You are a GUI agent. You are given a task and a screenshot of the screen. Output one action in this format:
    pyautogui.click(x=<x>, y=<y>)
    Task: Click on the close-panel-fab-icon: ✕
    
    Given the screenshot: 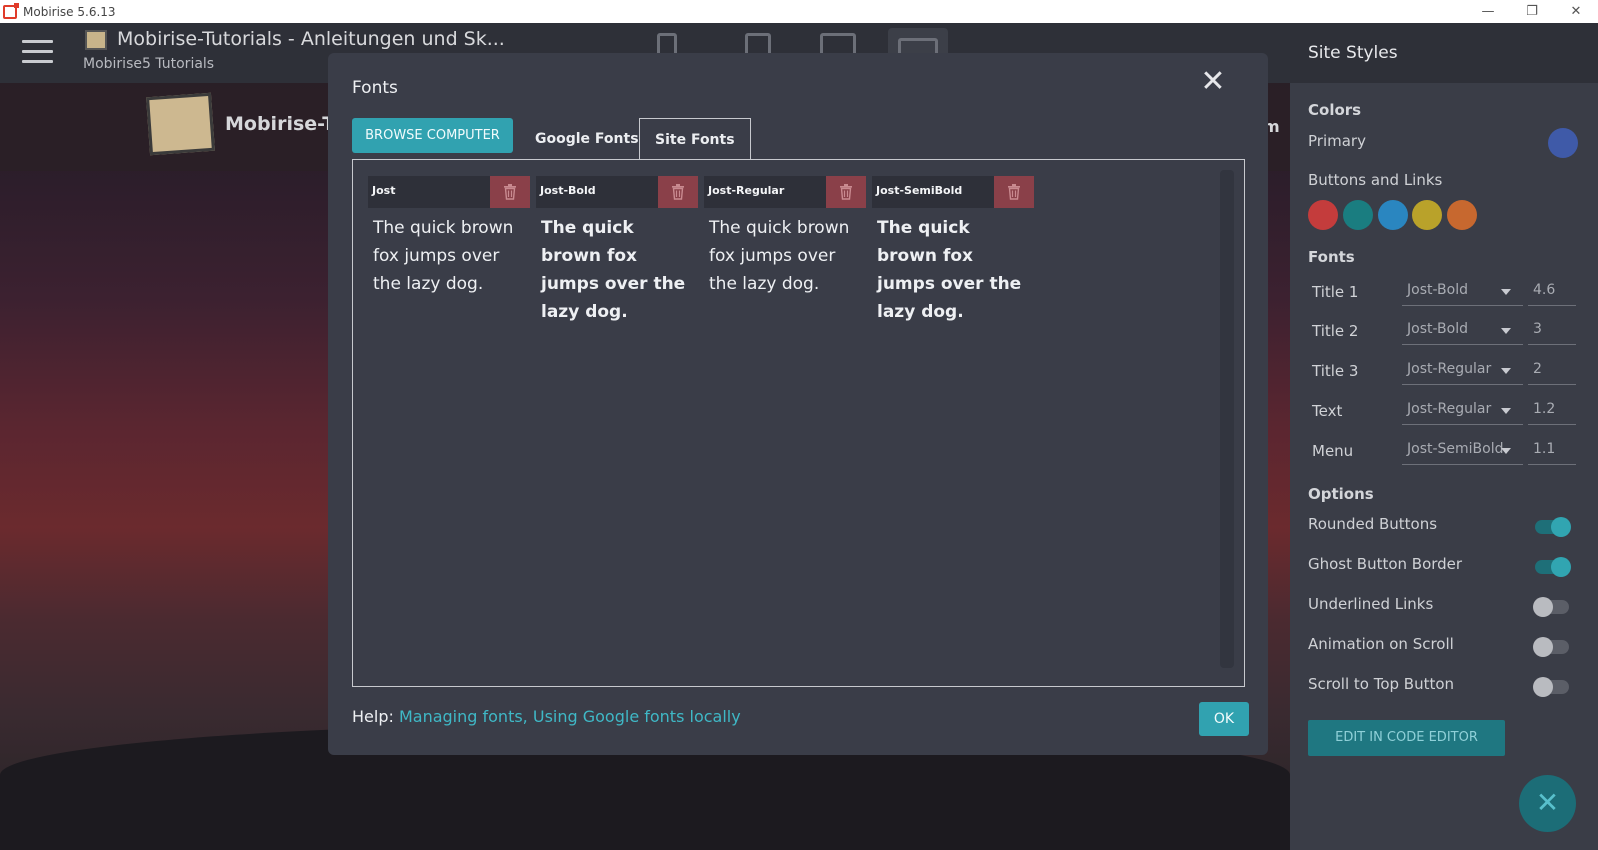 What is the action you would take?
    pyautogui.click(x=1547, y=803)
    